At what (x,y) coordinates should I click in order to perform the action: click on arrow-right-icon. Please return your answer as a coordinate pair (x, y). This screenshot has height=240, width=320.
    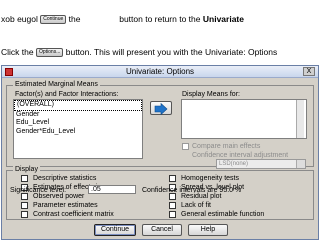
    Looking at the image, I should click on (161, 109).